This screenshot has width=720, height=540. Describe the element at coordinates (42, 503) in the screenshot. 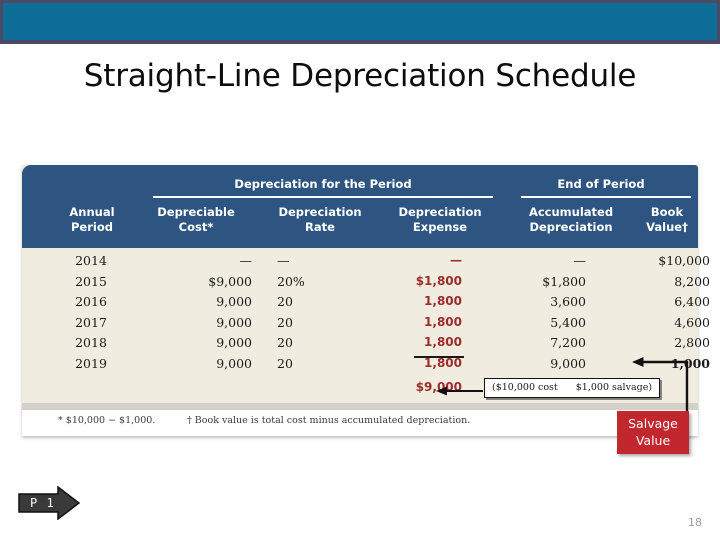

I see `reference-tag-label: P 1` at that location.